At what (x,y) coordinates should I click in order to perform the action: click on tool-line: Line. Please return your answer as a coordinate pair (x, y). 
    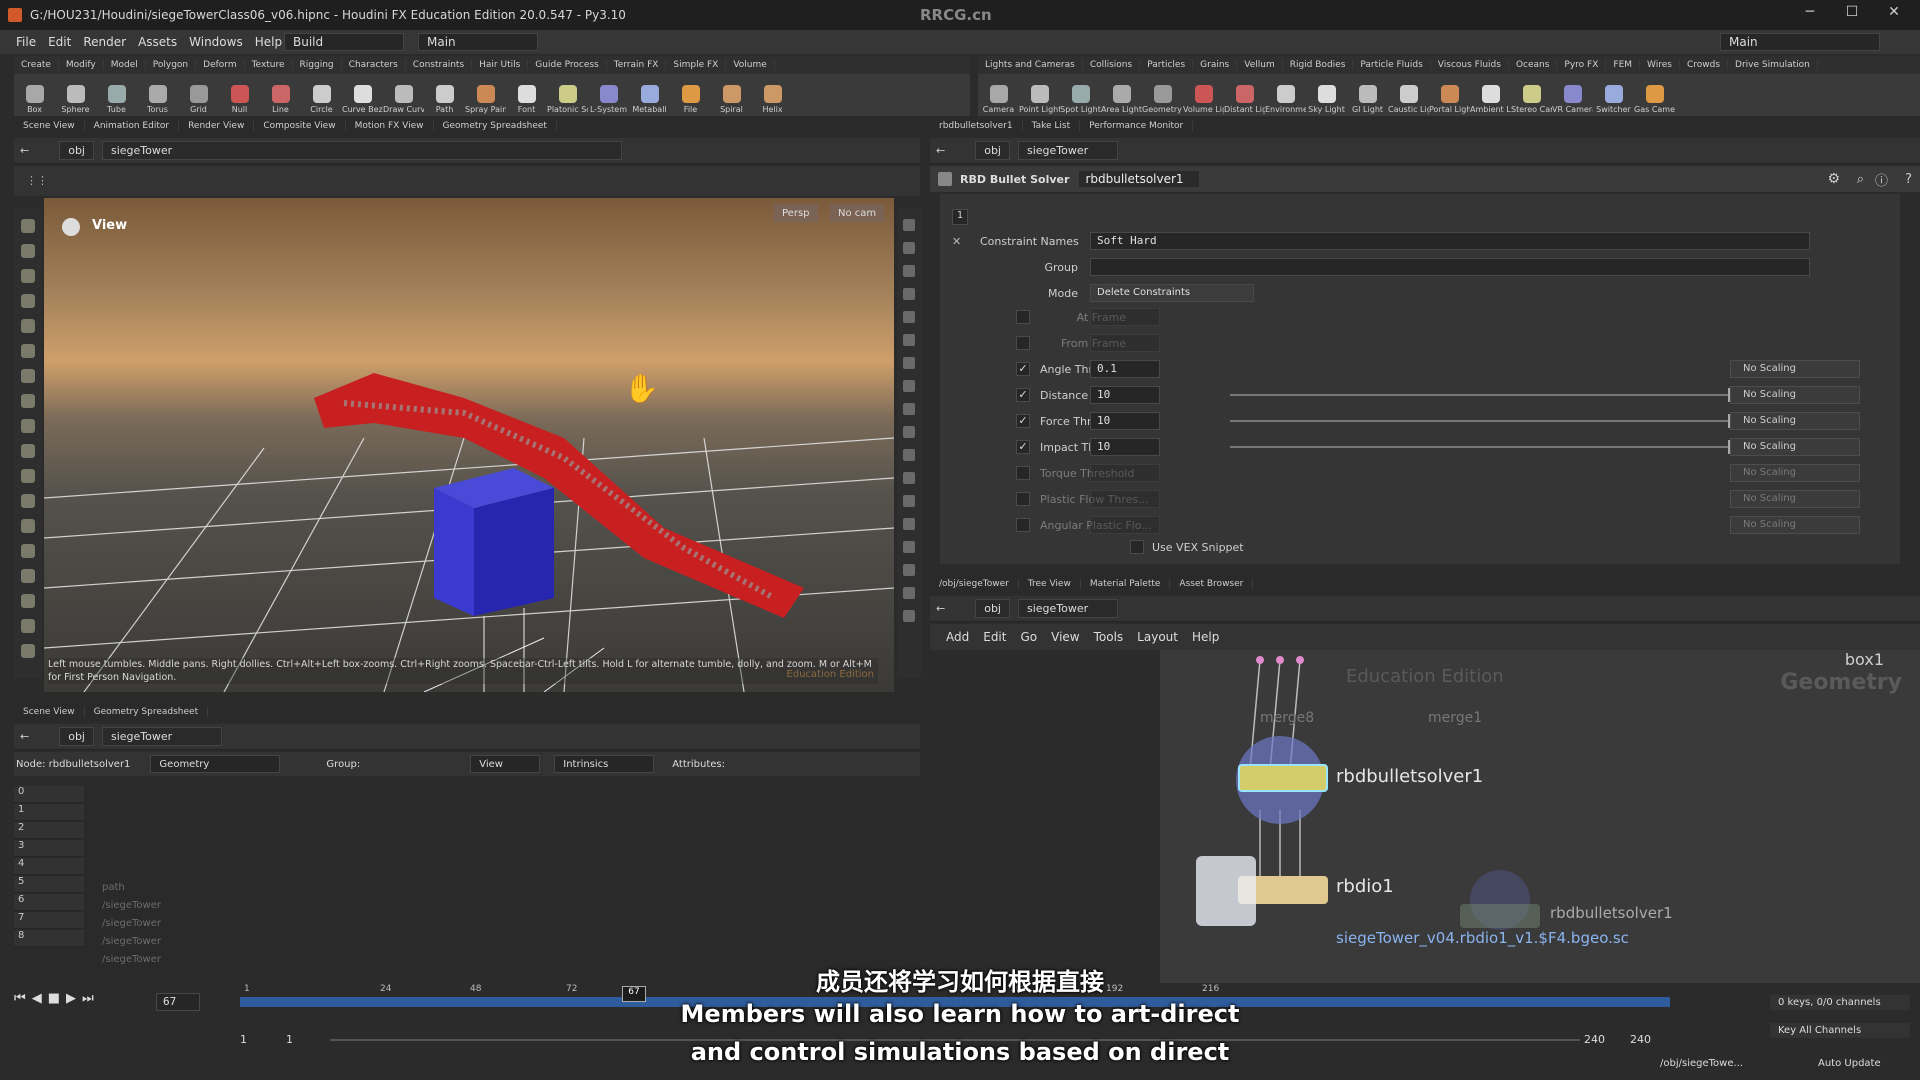
    Looking at the image, I should click on (280, 100).